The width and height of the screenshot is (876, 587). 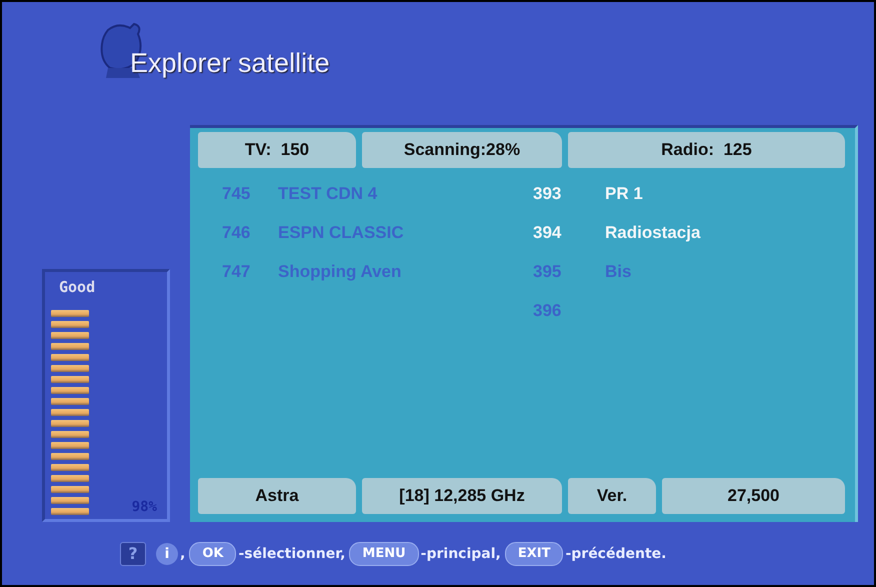 What do you see at coordinates (277, 150) in the screenshot?
I see `tv-count: TV: 150` at bounding box center [277, 150].